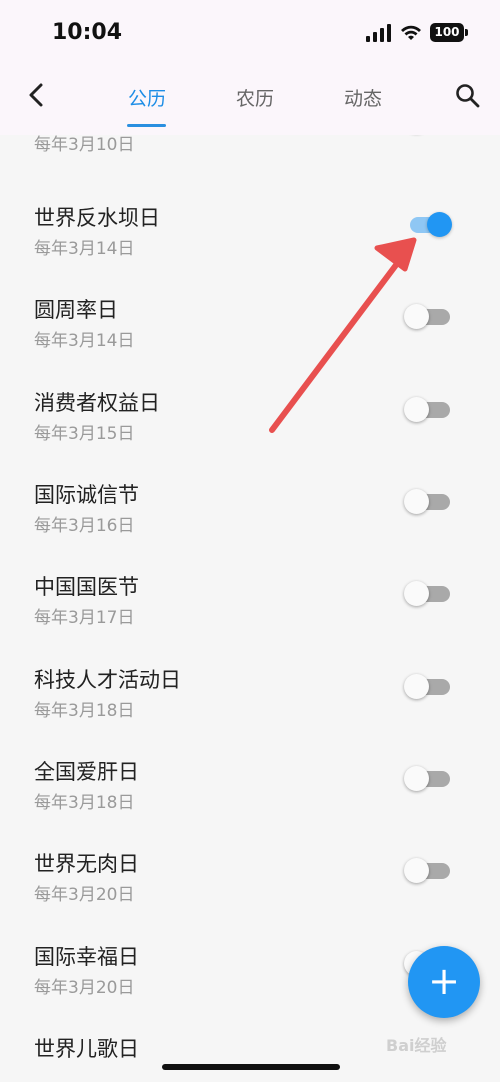 This screenshot has height=1082, width=500. I want to click on status-time: 10:04, so click(87, 32).